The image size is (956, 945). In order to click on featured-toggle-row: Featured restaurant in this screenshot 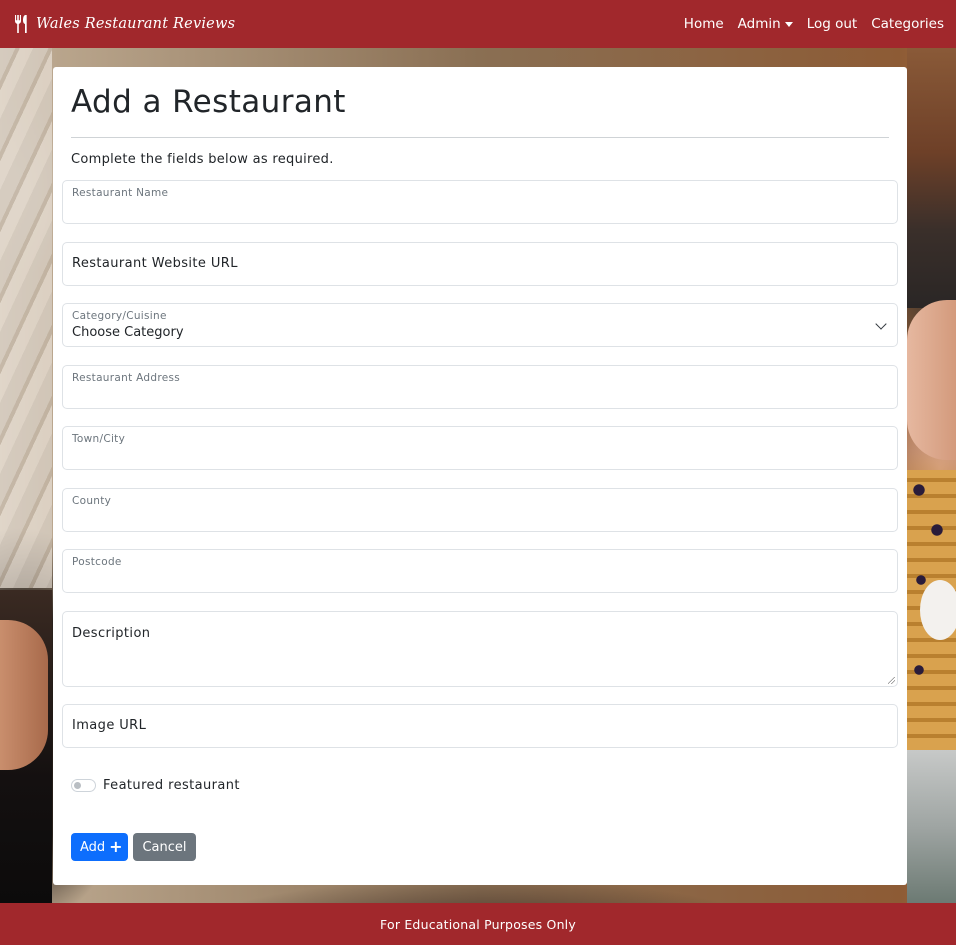, I will do `click(155, 785)`.